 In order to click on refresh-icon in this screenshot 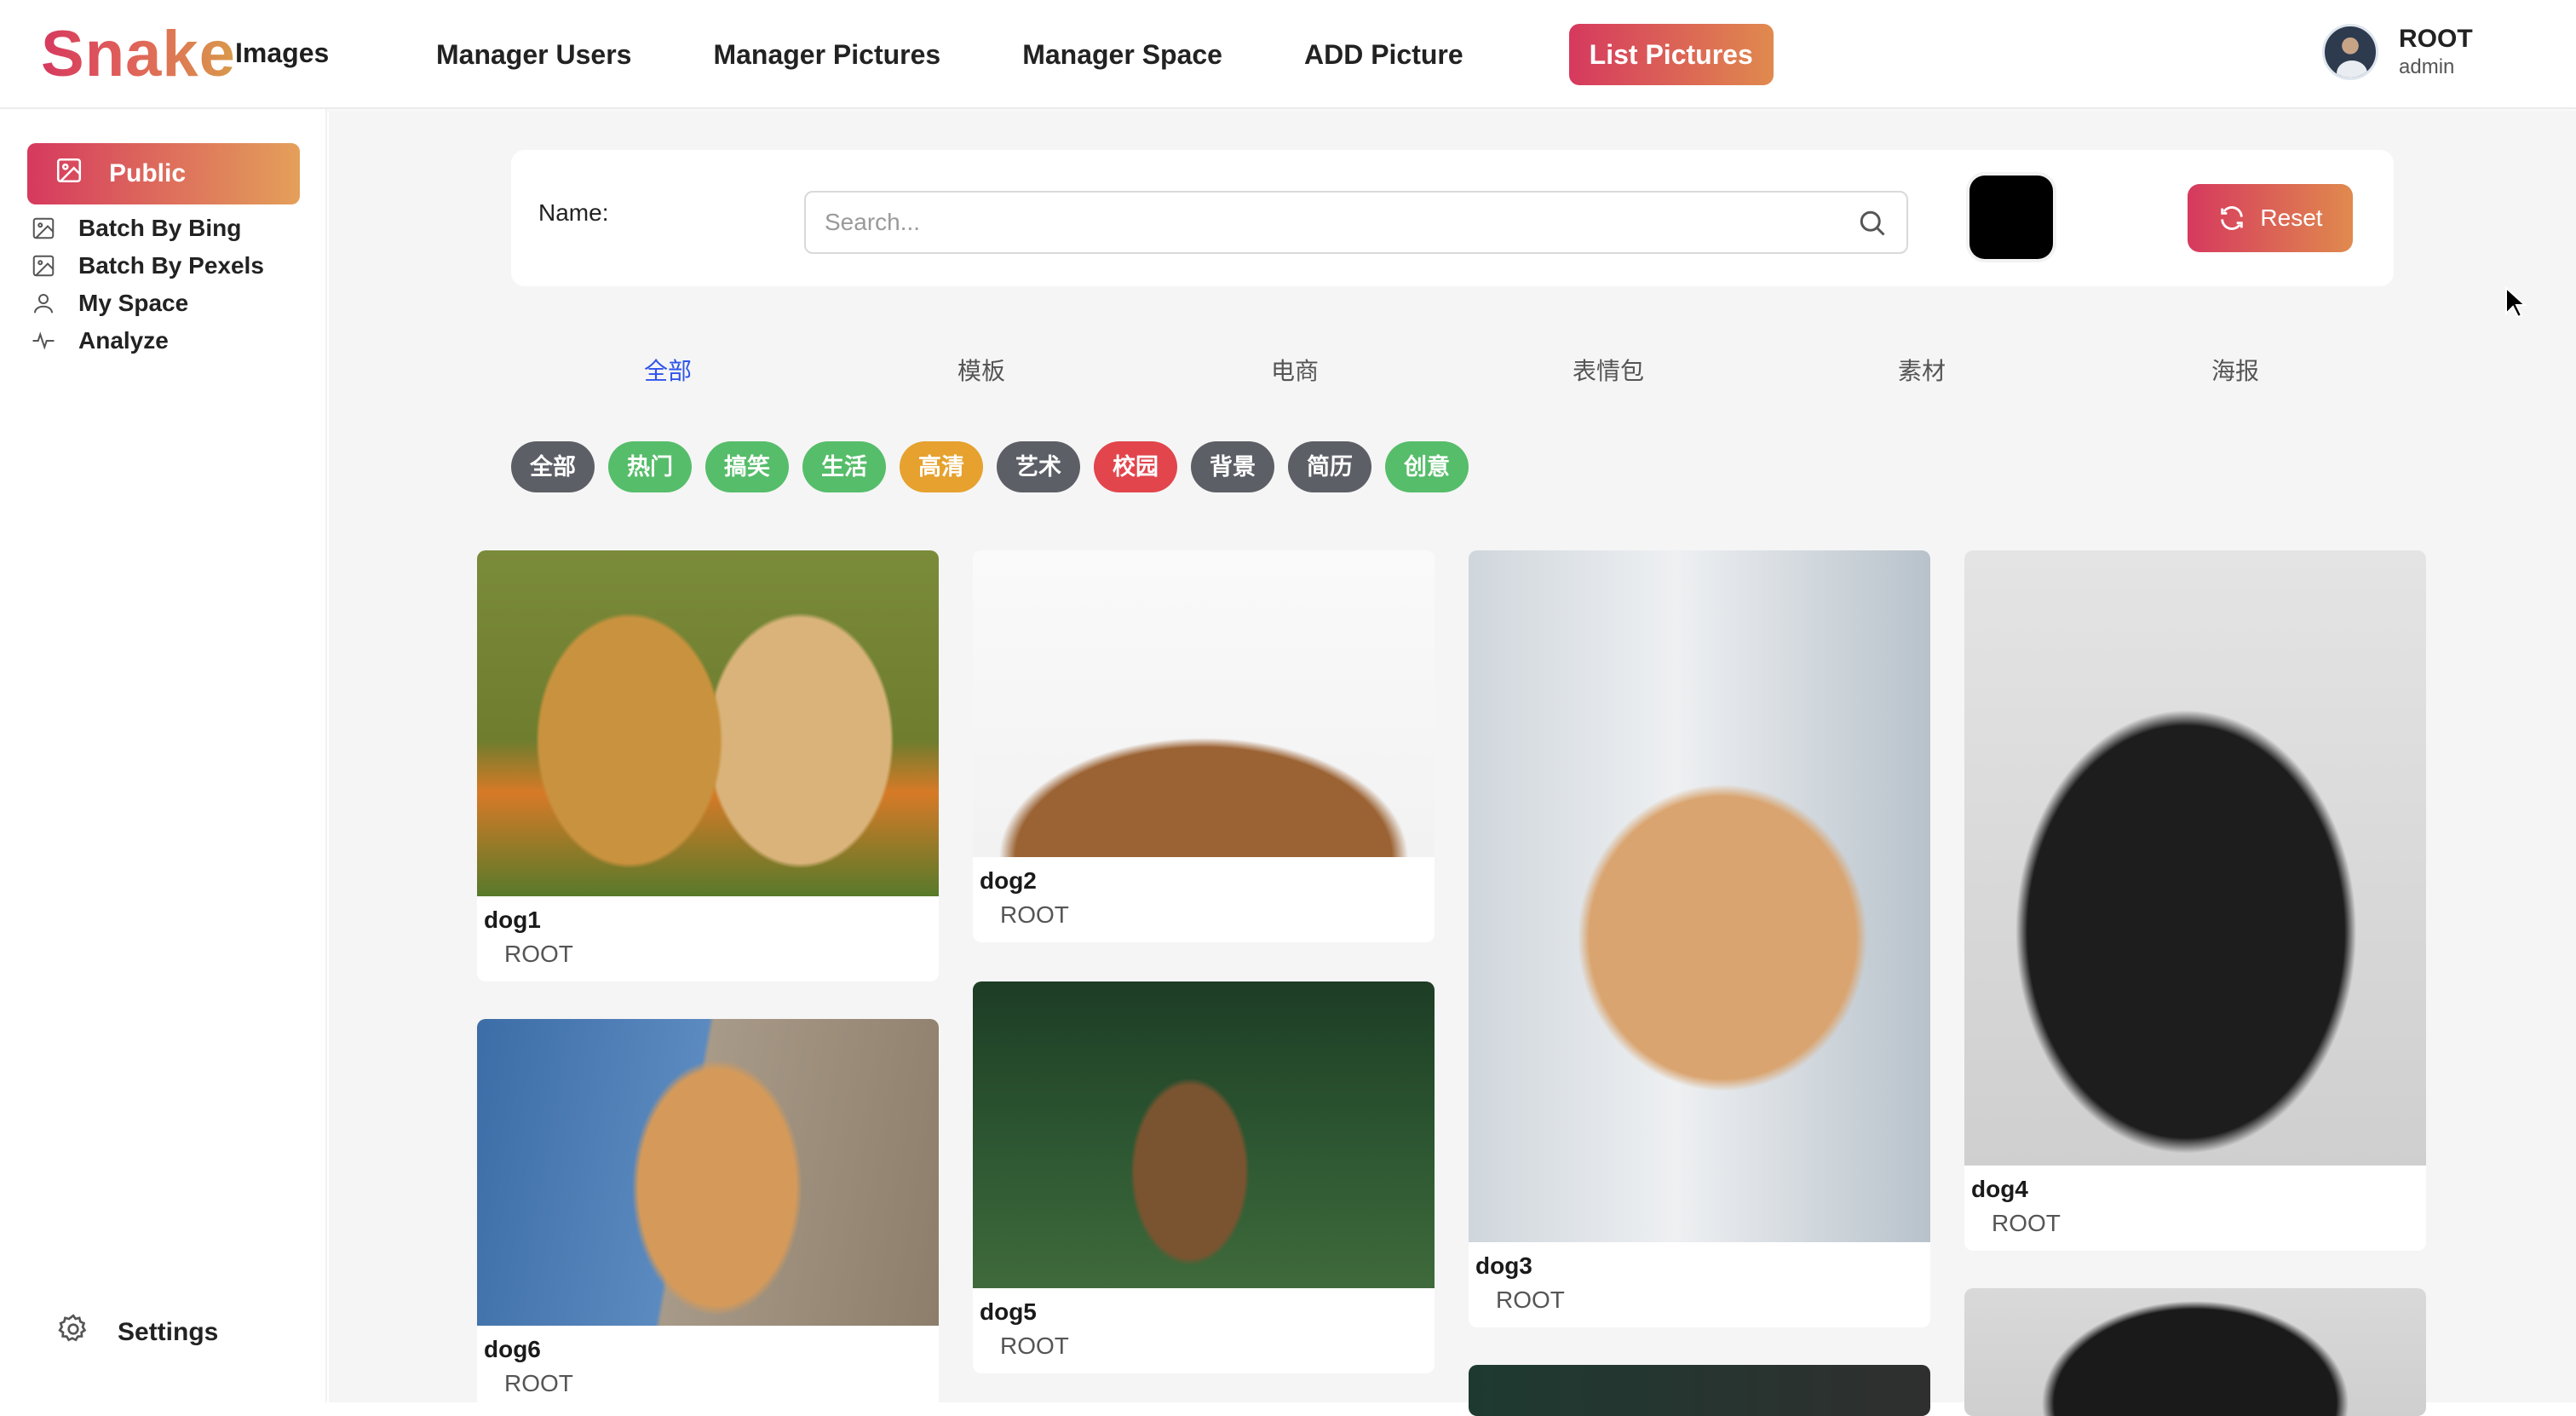, I will do `click(2232, 218)`.